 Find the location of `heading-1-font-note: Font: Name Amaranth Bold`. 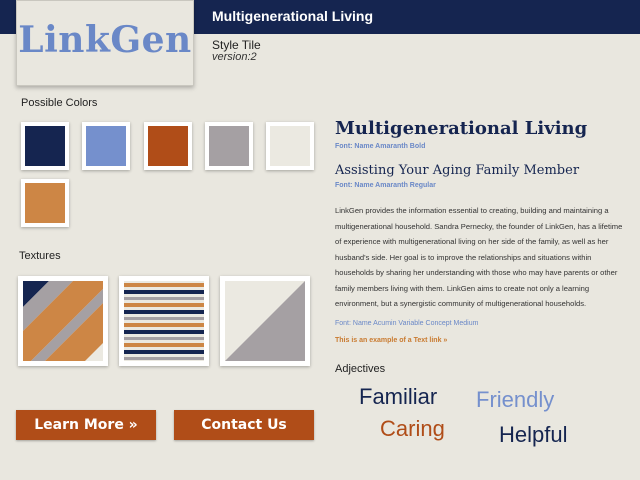

heading-1-font-note: Font: Name Amaranth Bold is located at coordinates (380, 146).